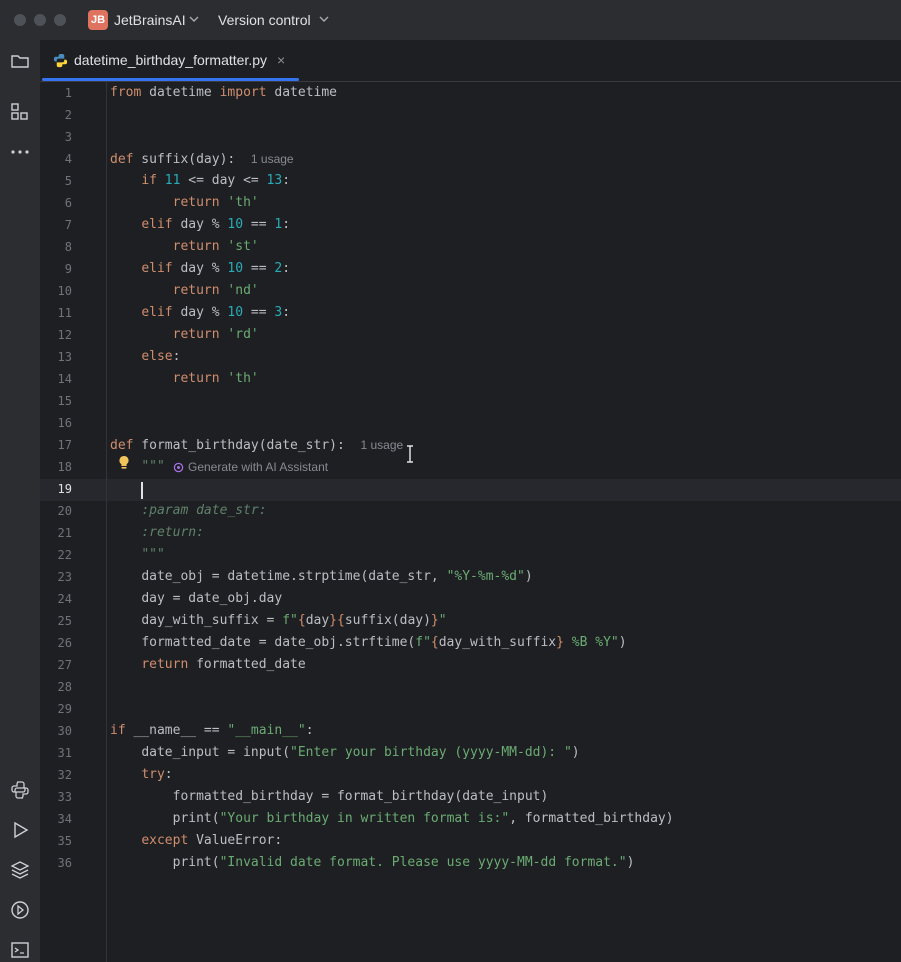 This screenshot has width=901, height=962. Describe the element at coordinates (56, 841) in the screenshot. I see `line-number: 35` at that location.